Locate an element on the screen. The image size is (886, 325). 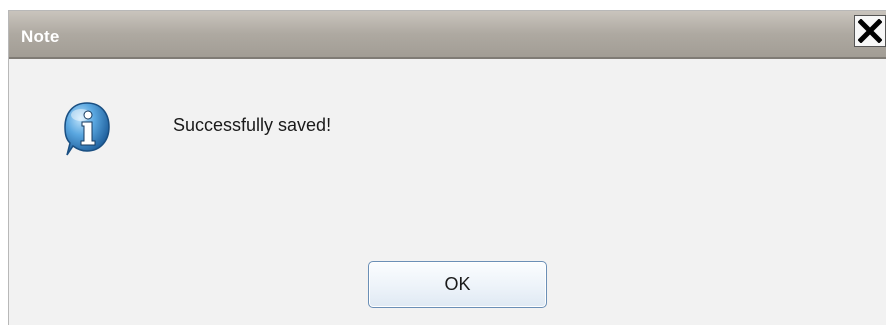
info-icon is located at coordinates (87, 129).